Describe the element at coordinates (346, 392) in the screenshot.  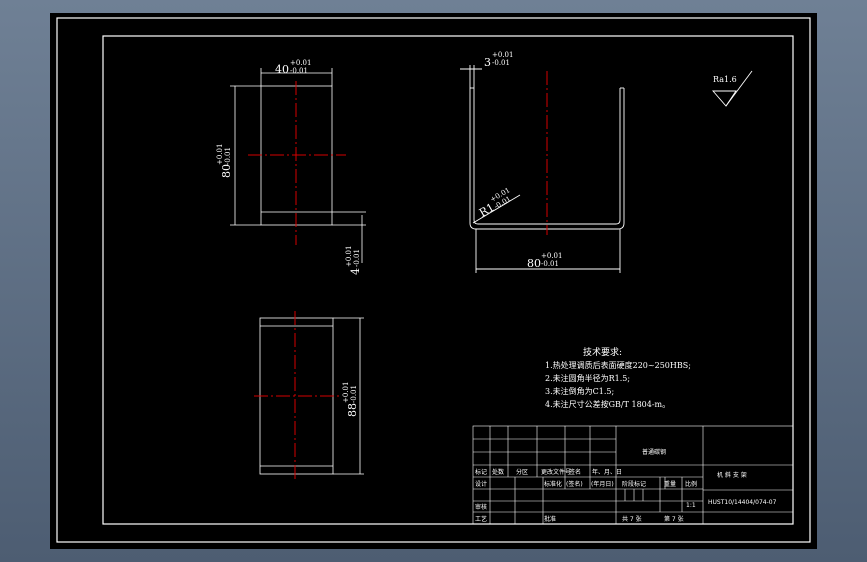
I see `top-len-tol-upper: +0.01` at that location.